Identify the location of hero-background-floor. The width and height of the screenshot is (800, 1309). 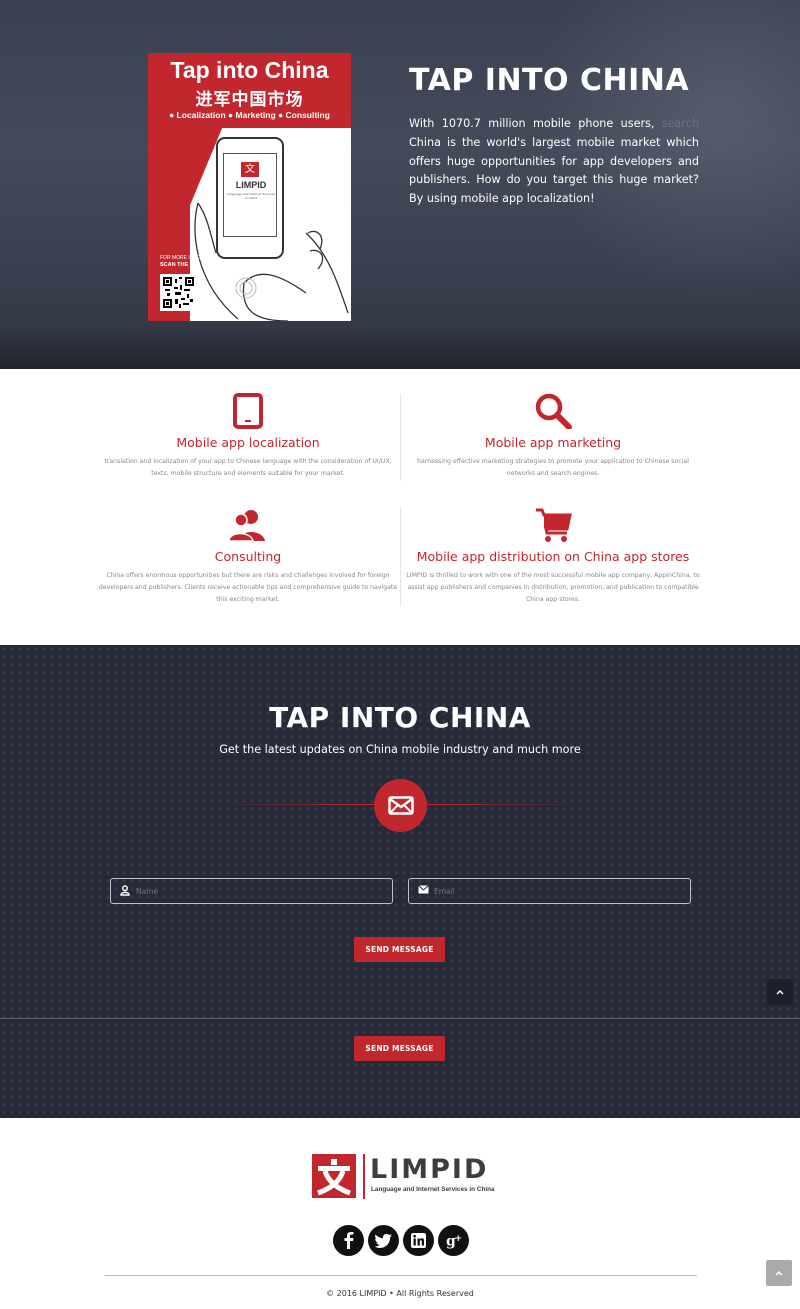
(400, 349).